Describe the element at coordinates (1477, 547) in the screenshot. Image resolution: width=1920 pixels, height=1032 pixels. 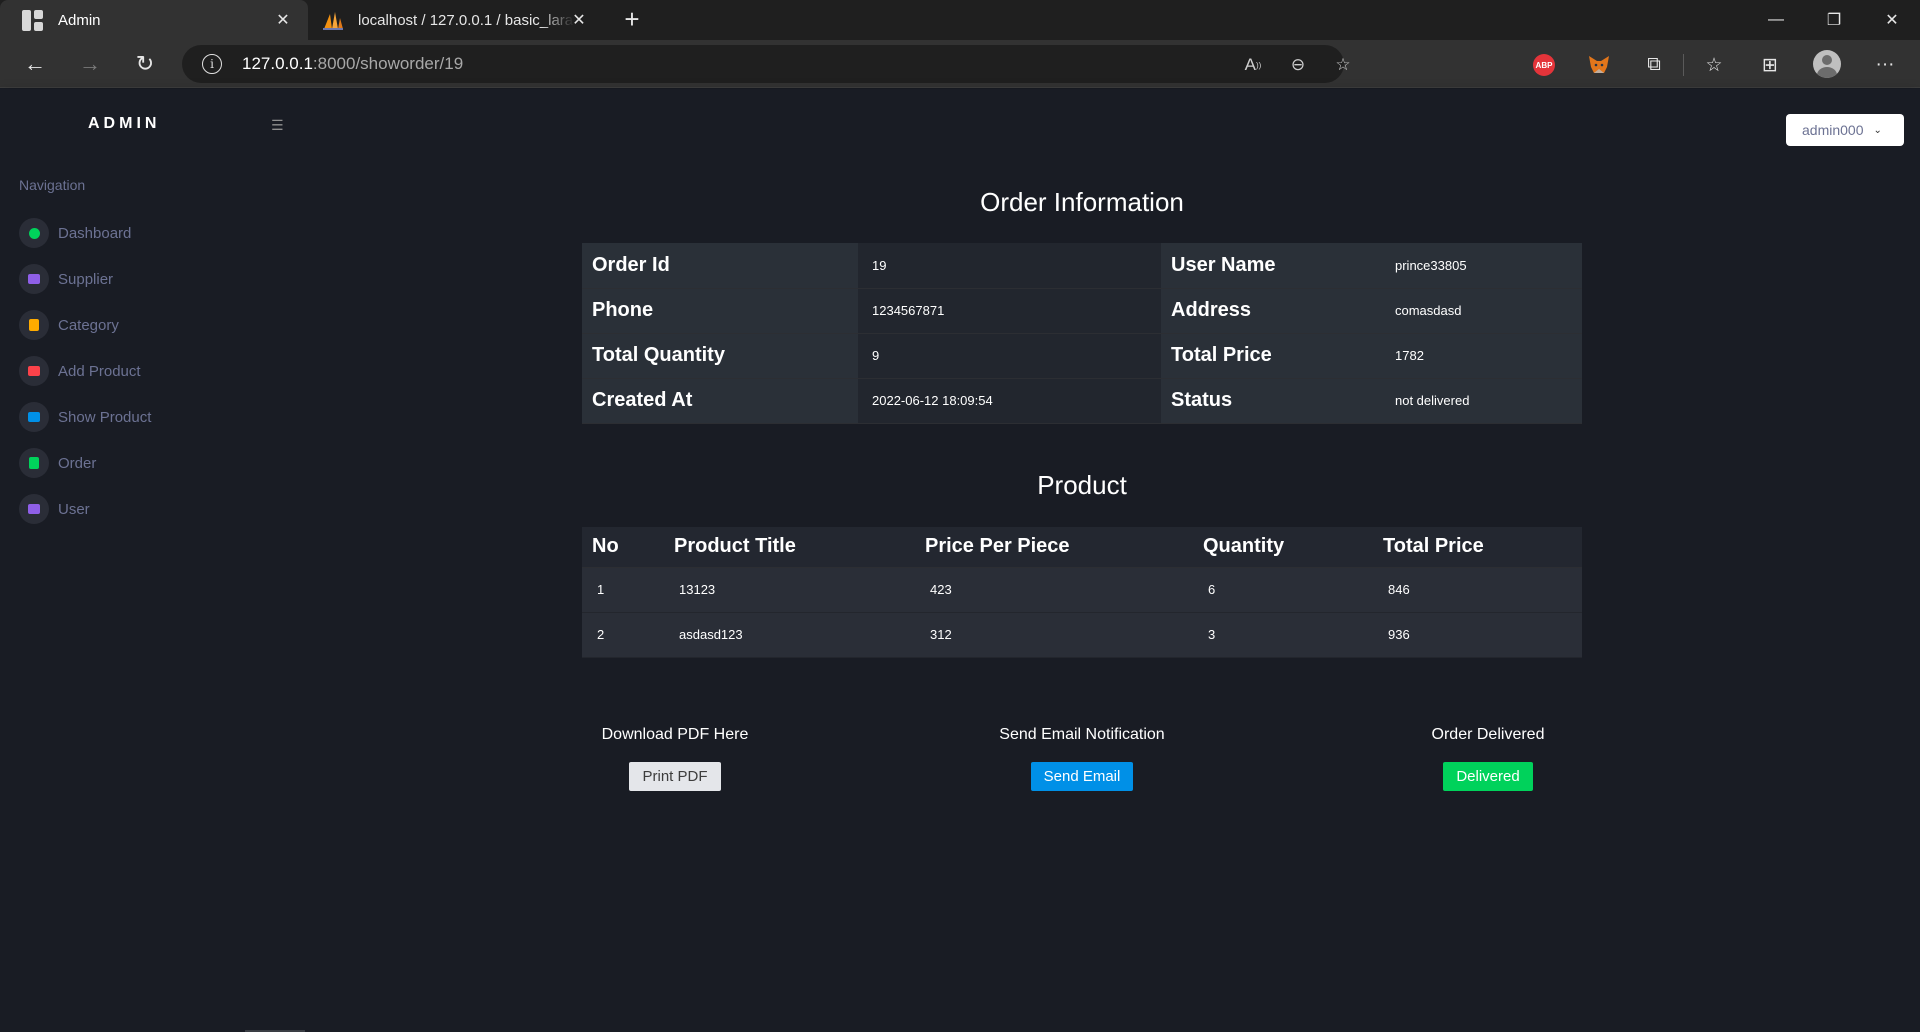
I see `col-total-price: Total Price` at that location.